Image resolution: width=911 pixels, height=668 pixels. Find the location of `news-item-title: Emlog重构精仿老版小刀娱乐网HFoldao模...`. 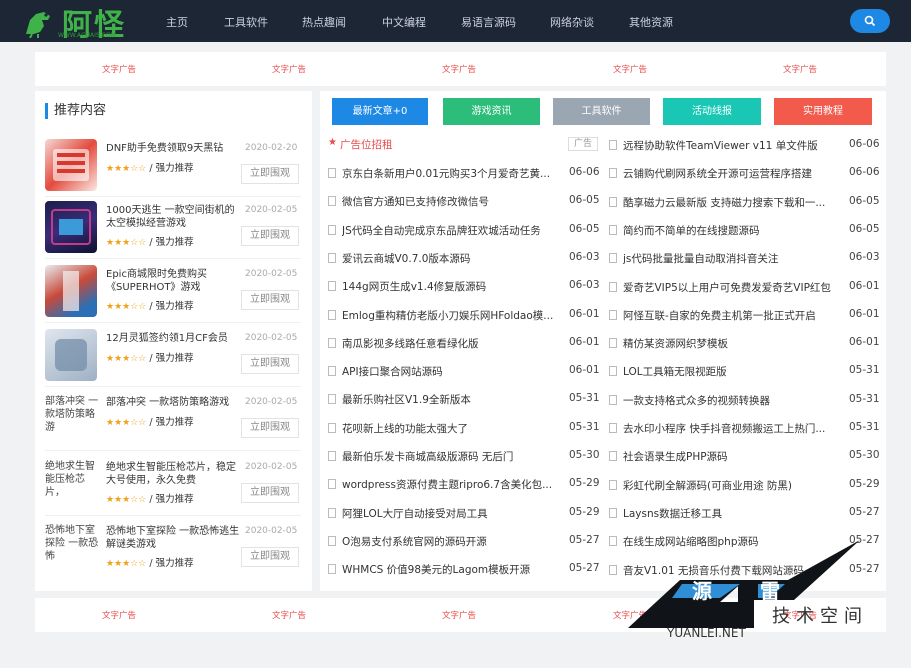

news-item-title: Emlog重构精仿老版小刀娱乐网HFoldao模... is located at coordinates (453, 315).